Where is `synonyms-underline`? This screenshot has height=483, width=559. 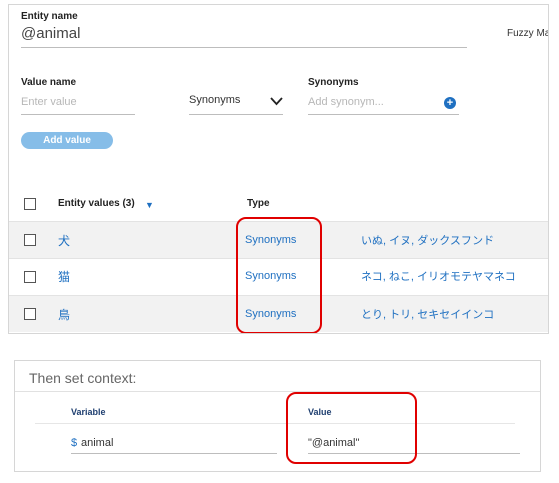 synonyms-underline is located at coordinates (383, 114).